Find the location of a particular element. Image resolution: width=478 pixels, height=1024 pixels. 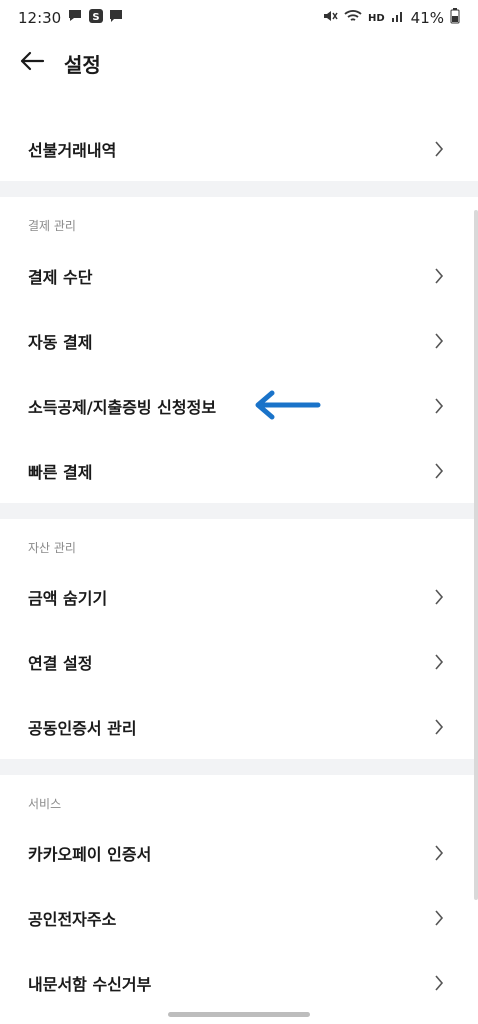

status-bar-right: HD 41% is located at coordinates (391, 18).